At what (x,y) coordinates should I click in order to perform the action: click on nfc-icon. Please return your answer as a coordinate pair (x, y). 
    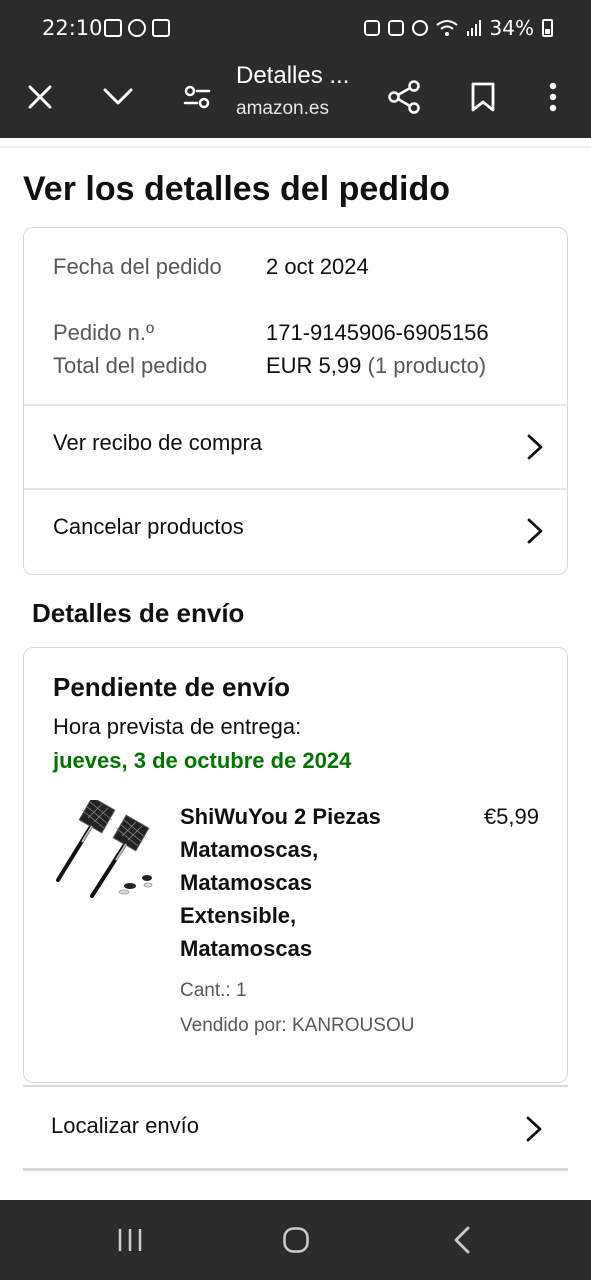
    Looking at the image, I should click on (395, 28).